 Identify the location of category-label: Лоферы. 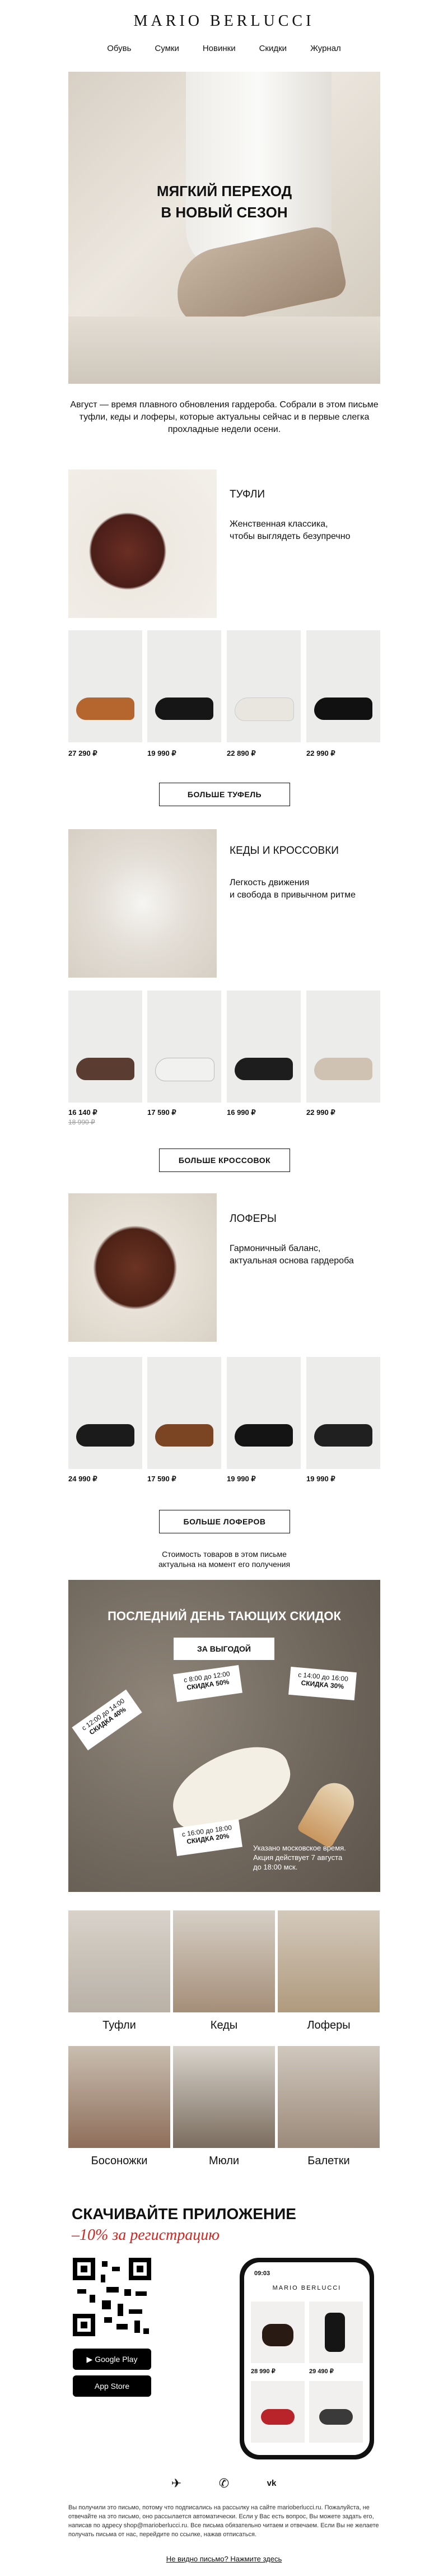
(329, 2026).